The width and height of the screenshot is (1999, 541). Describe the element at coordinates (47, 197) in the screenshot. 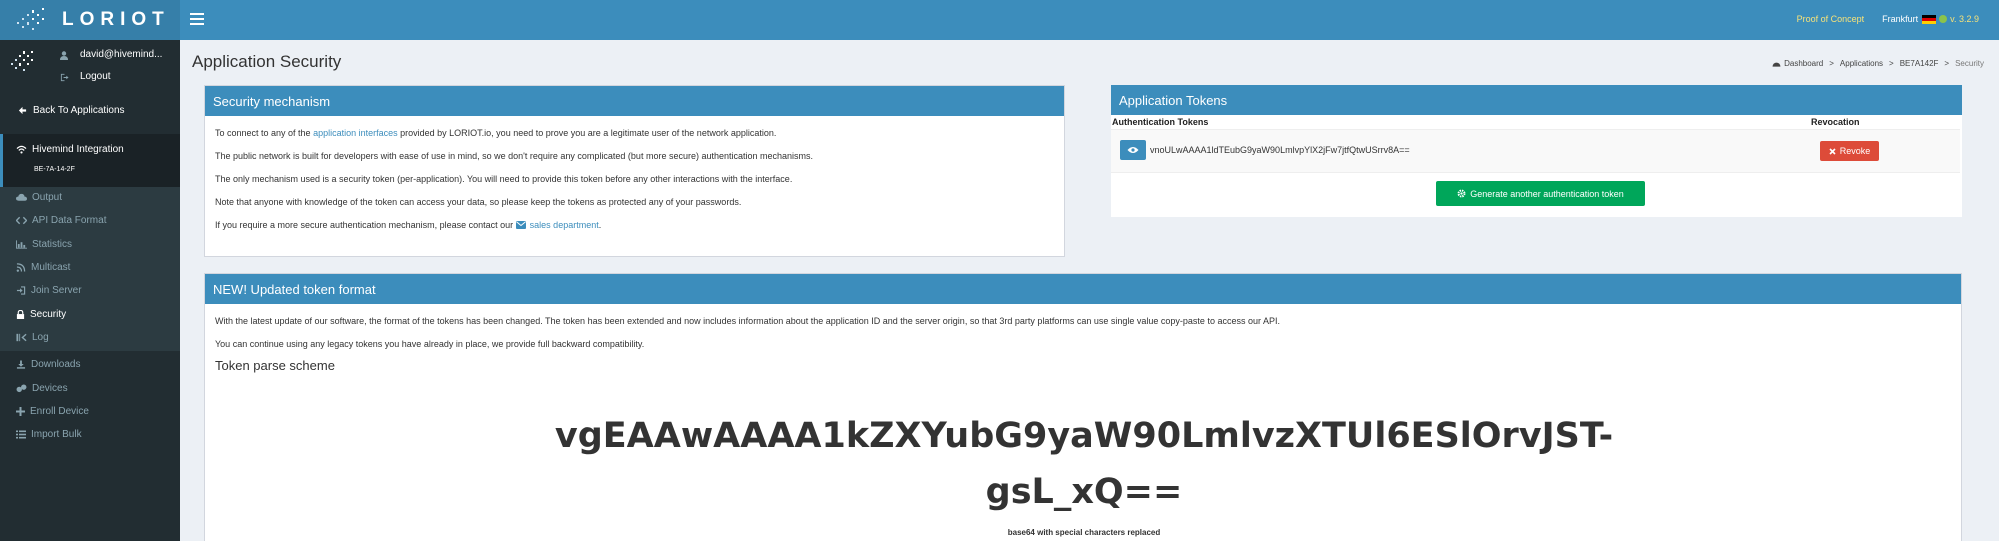

I see `menu-item-label: Output` at that location.